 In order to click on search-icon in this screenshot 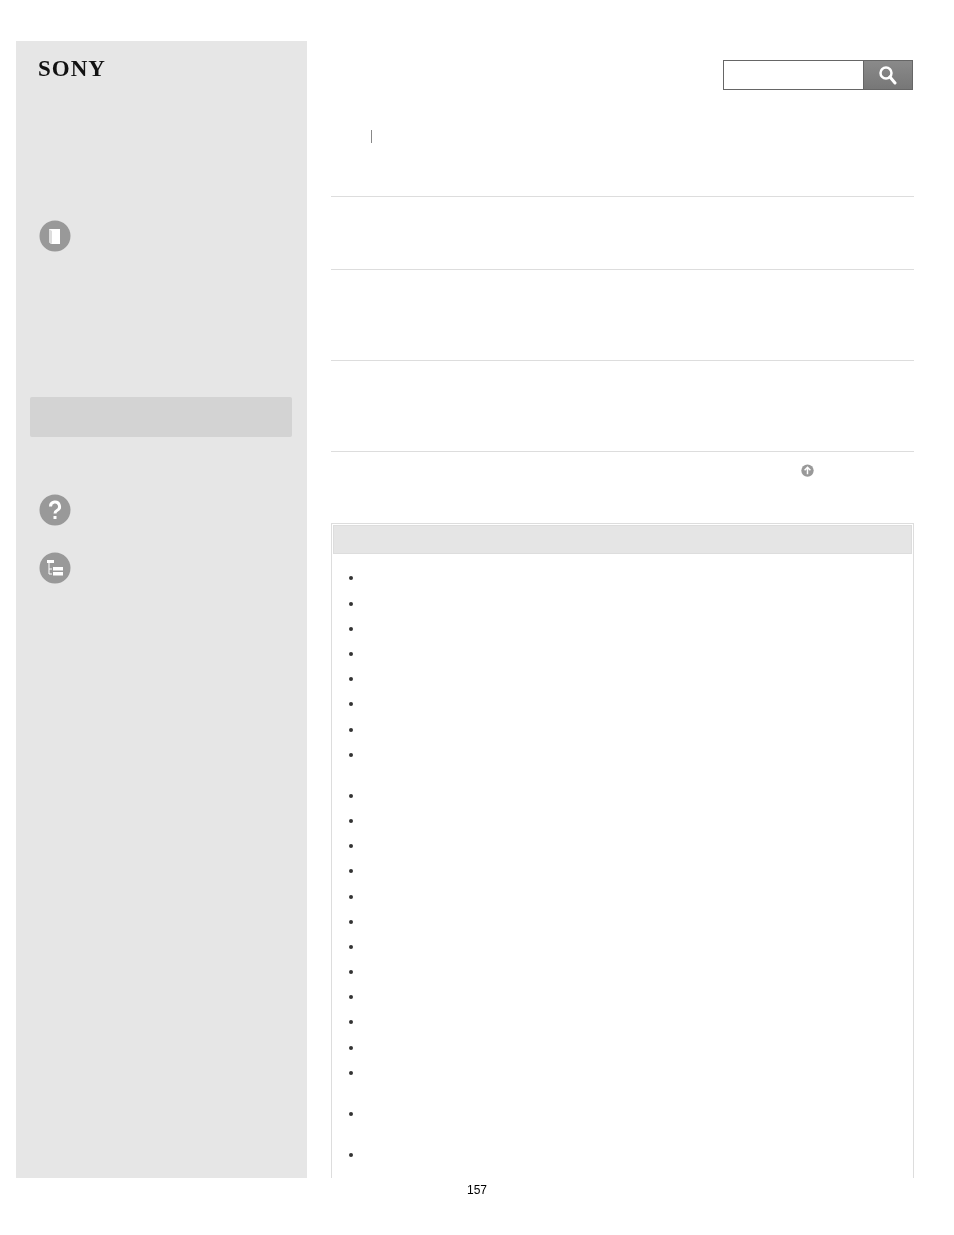, I will do `click(888, 75)`.